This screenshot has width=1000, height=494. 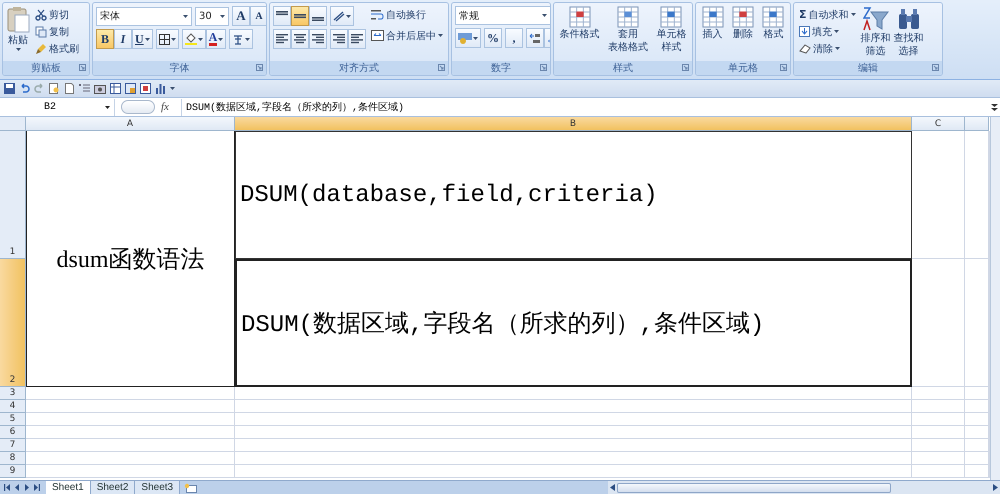 I want to click on font-style-button: I, so click(x=123, y=39).